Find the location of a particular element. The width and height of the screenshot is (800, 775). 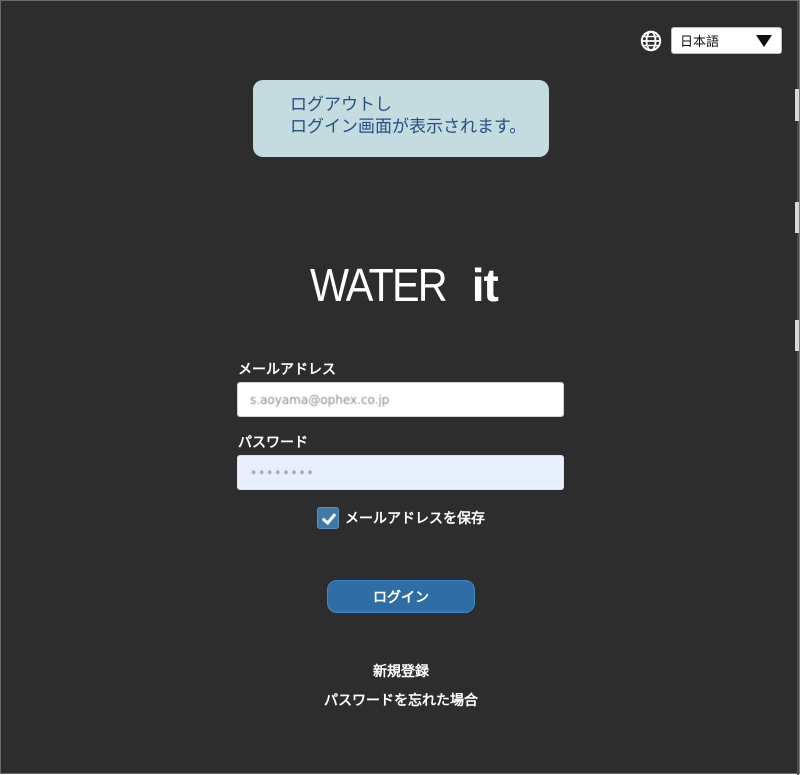

register-link: 新規登録 is located at coordinates (400, 672).